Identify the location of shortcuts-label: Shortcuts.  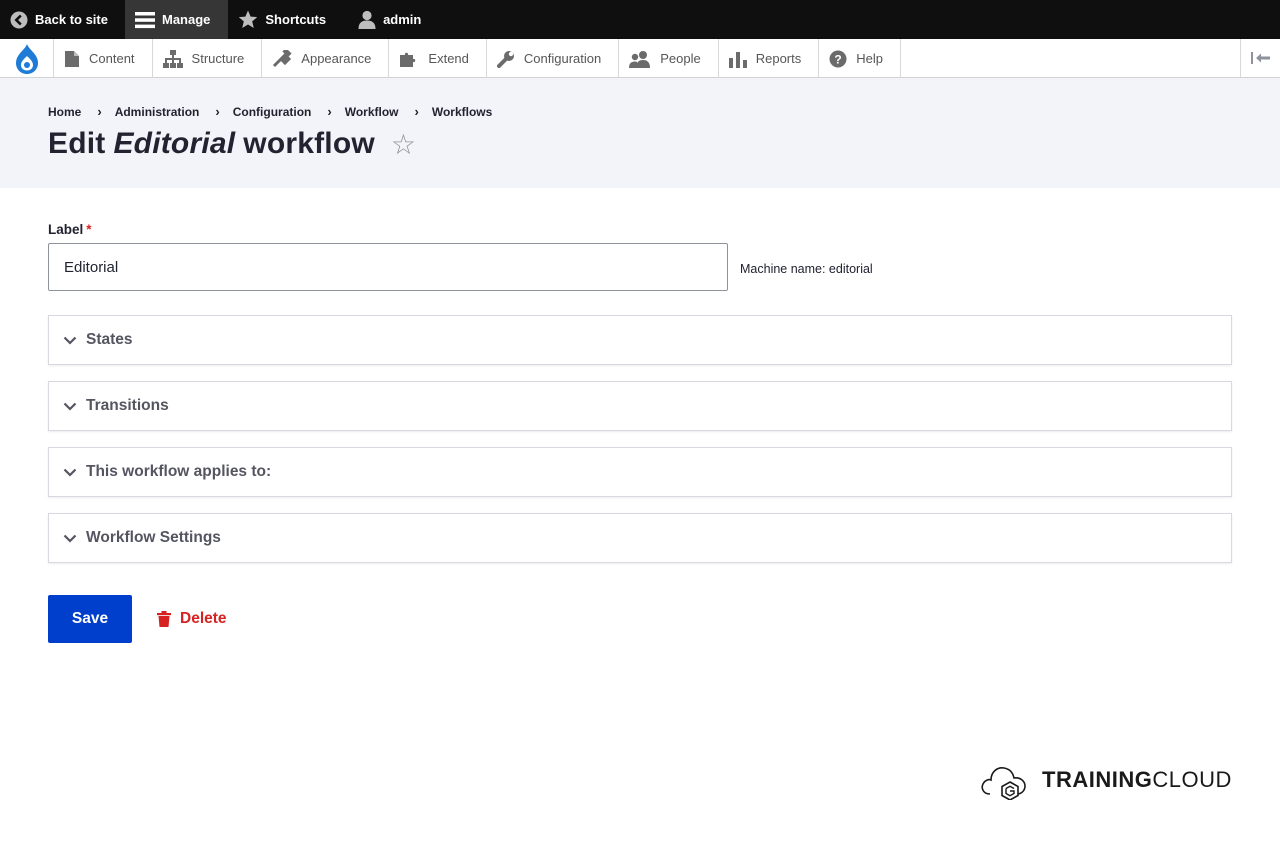
(296, 19).